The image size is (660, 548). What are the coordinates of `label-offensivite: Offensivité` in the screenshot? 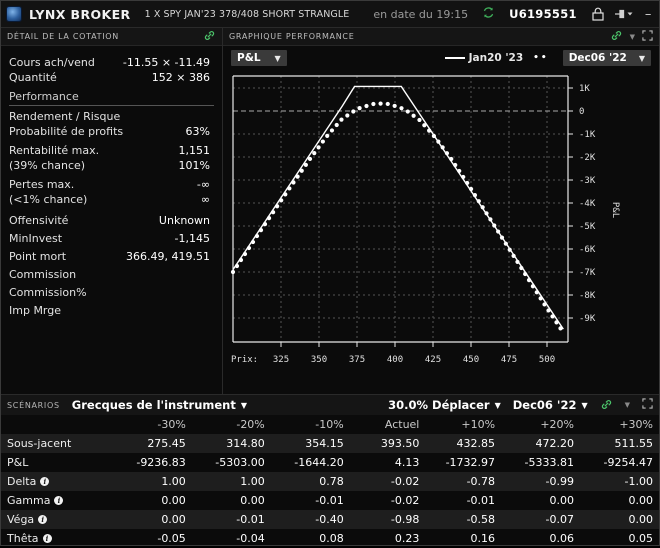 It's located at (39, 220).